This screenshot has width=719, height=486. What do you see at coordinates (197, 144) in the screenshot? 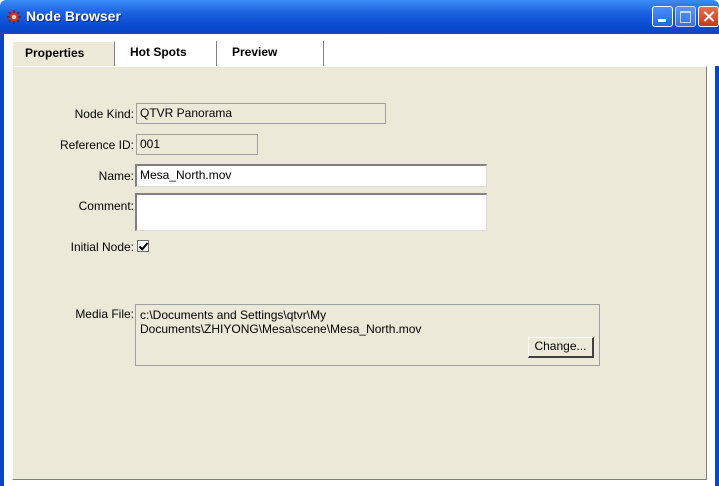
I see `reference-id-field: 001` at bounding box center [197, 144].